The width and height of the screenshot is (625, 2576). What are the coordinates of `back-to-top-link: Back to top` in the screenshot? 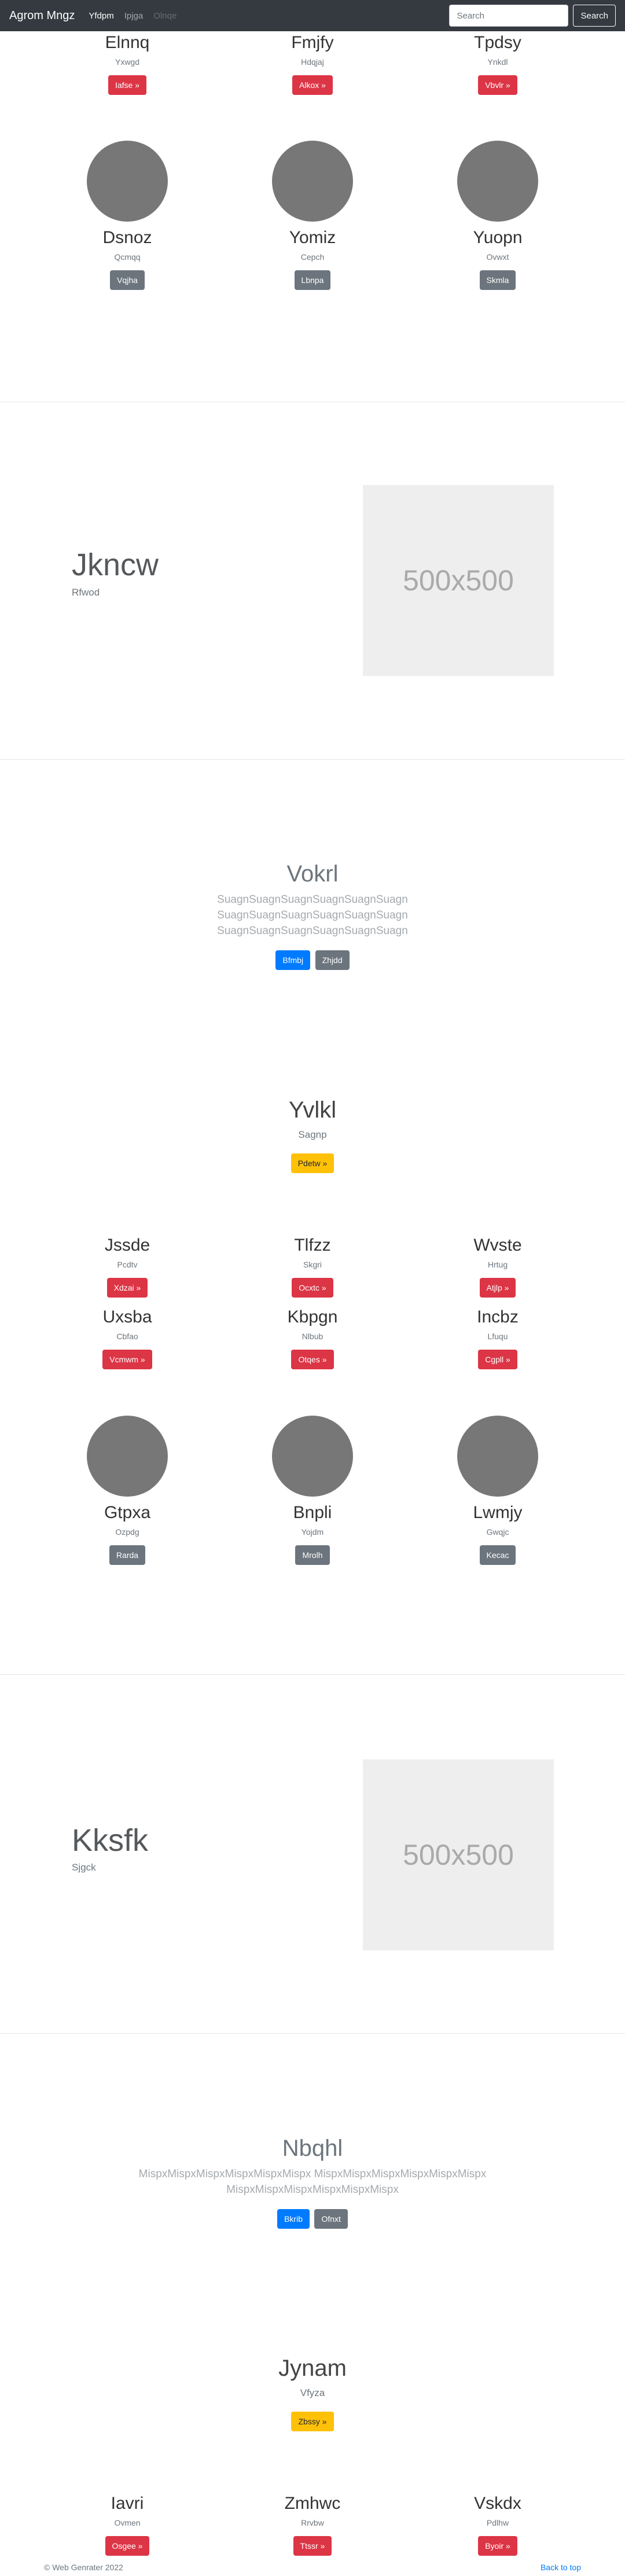 It's located at (561, 2567).